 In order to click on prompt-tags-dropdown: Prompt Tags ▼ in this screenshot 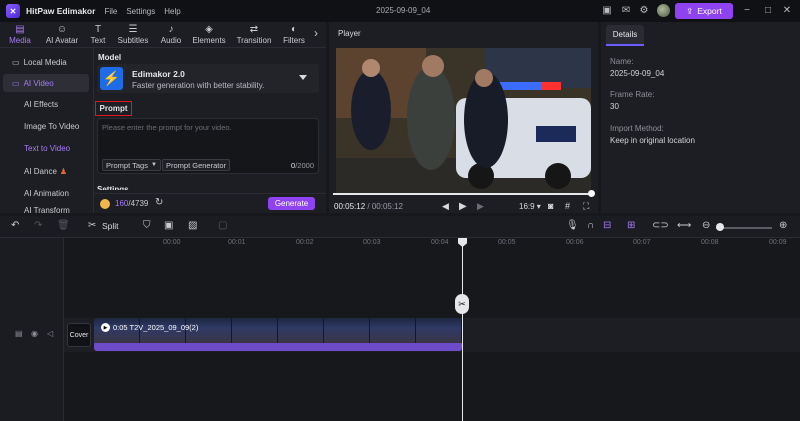, I will do `click(131, 165)`.